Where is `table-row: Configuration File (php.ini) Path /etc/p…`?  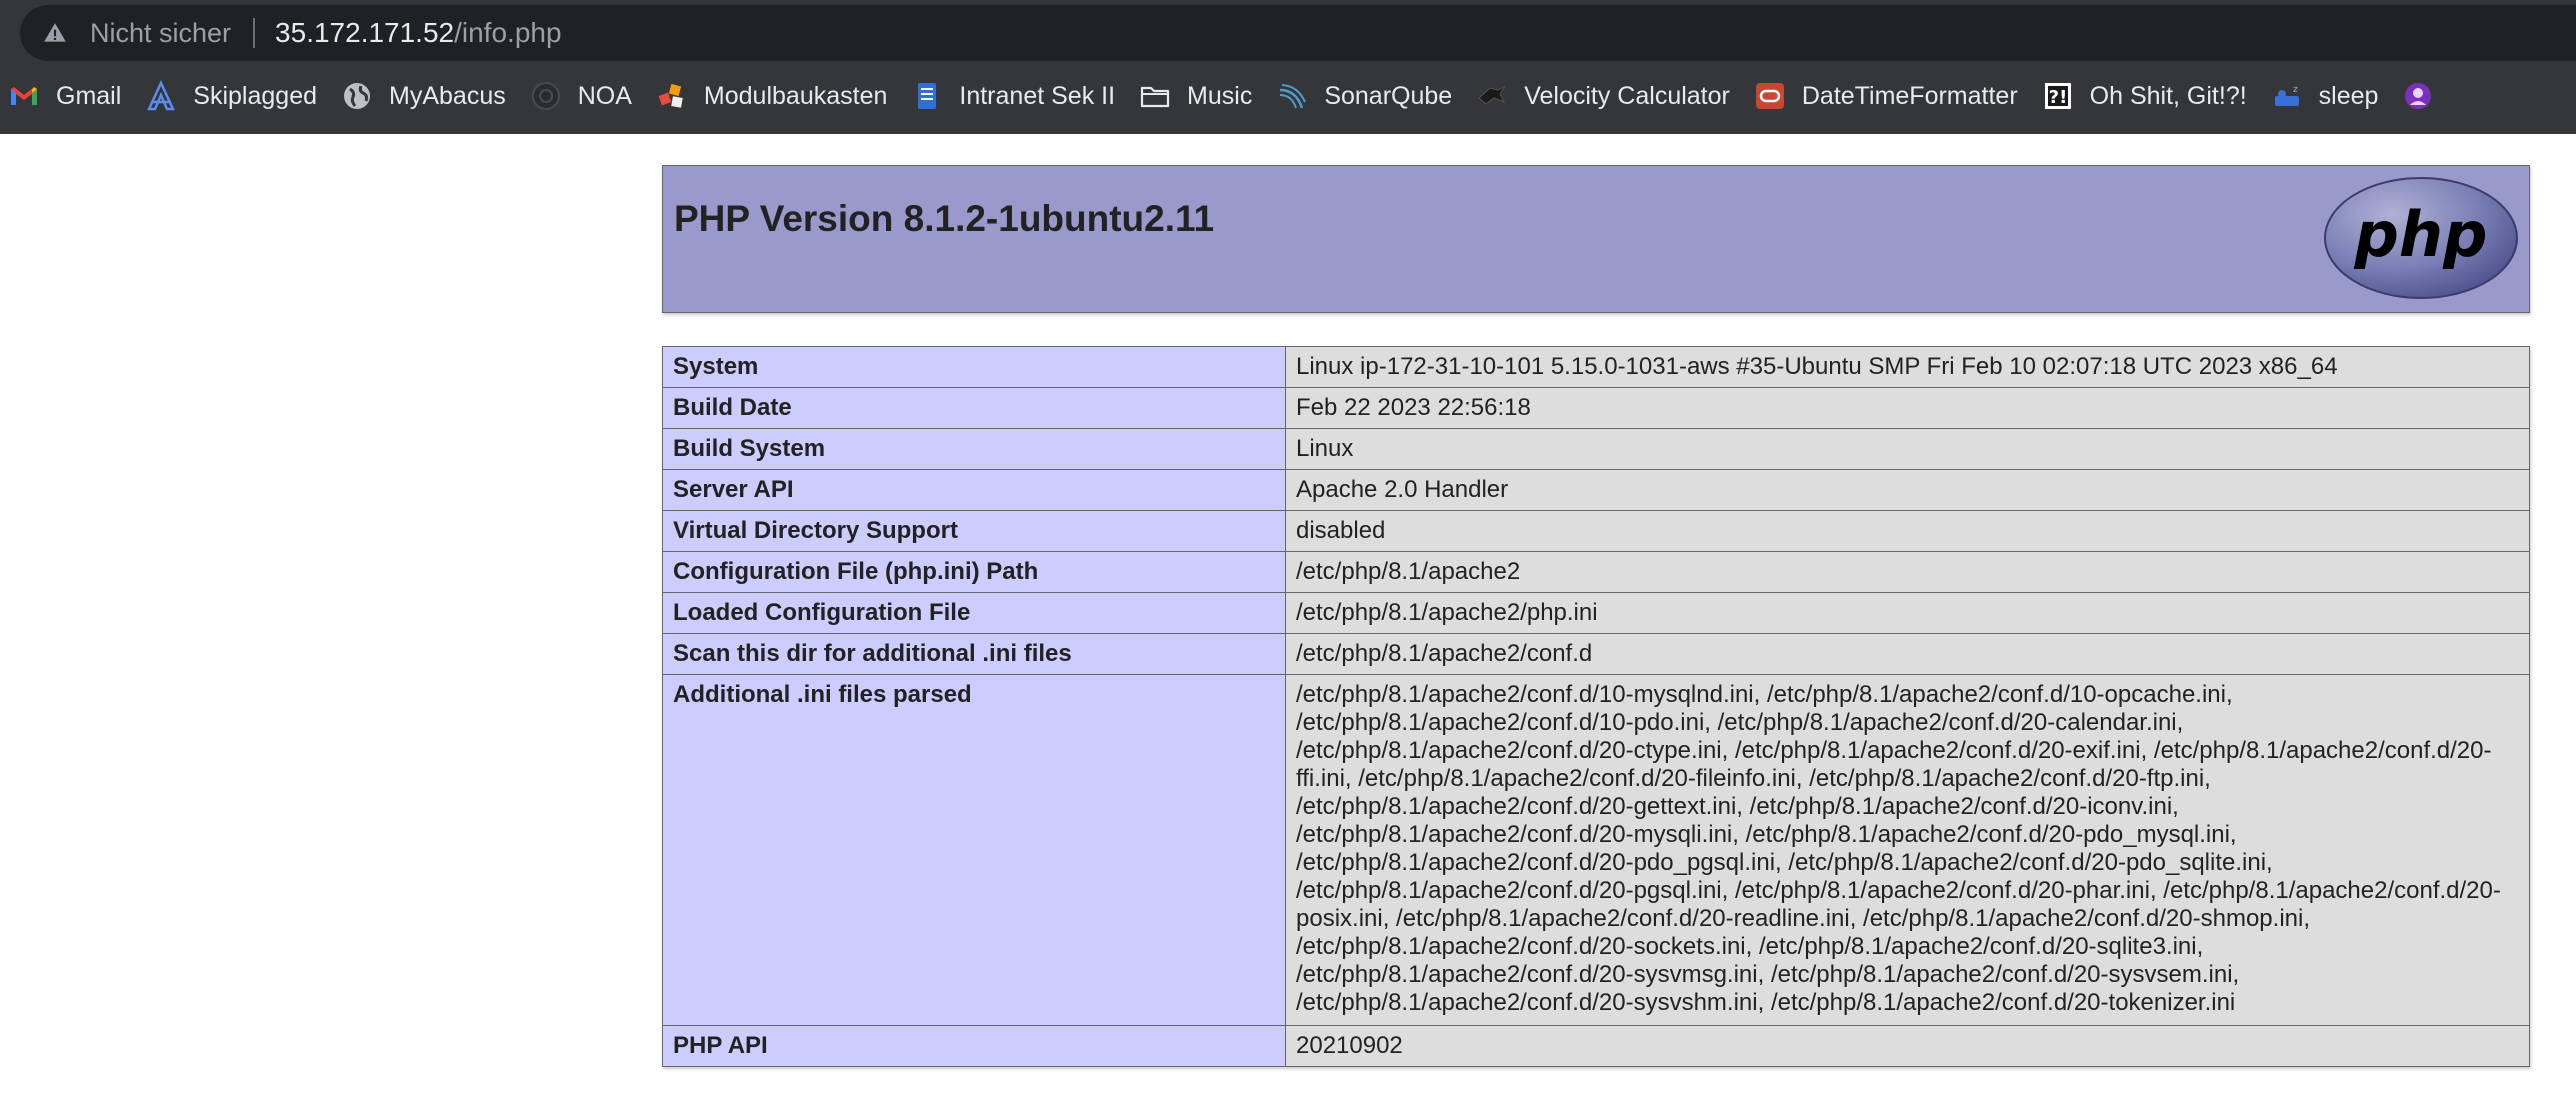
table-row: Configuration File (php.ini) Path /etc/p… is located at coordinates (1596, 572).